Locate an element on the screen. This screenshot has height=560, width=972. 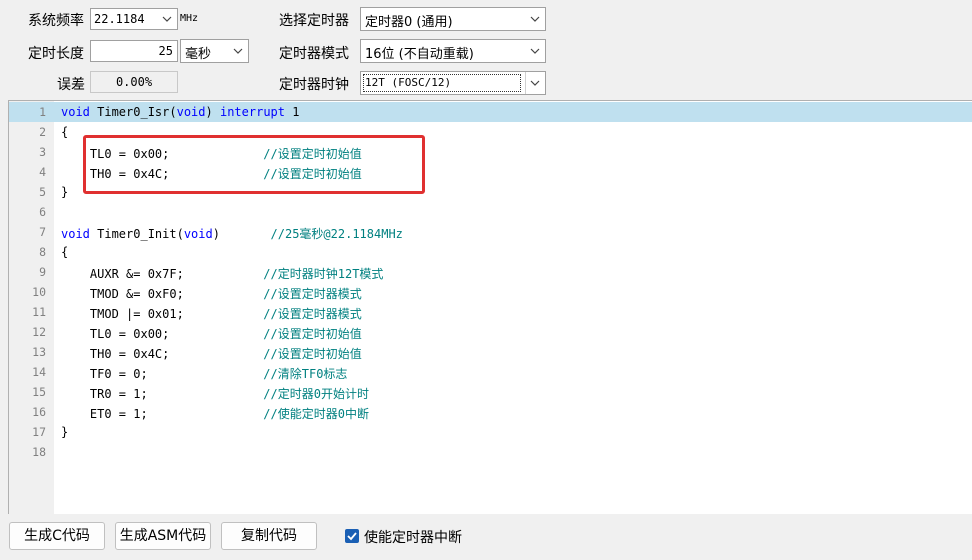
line-number: 16 is located at coordinates (39, 412).